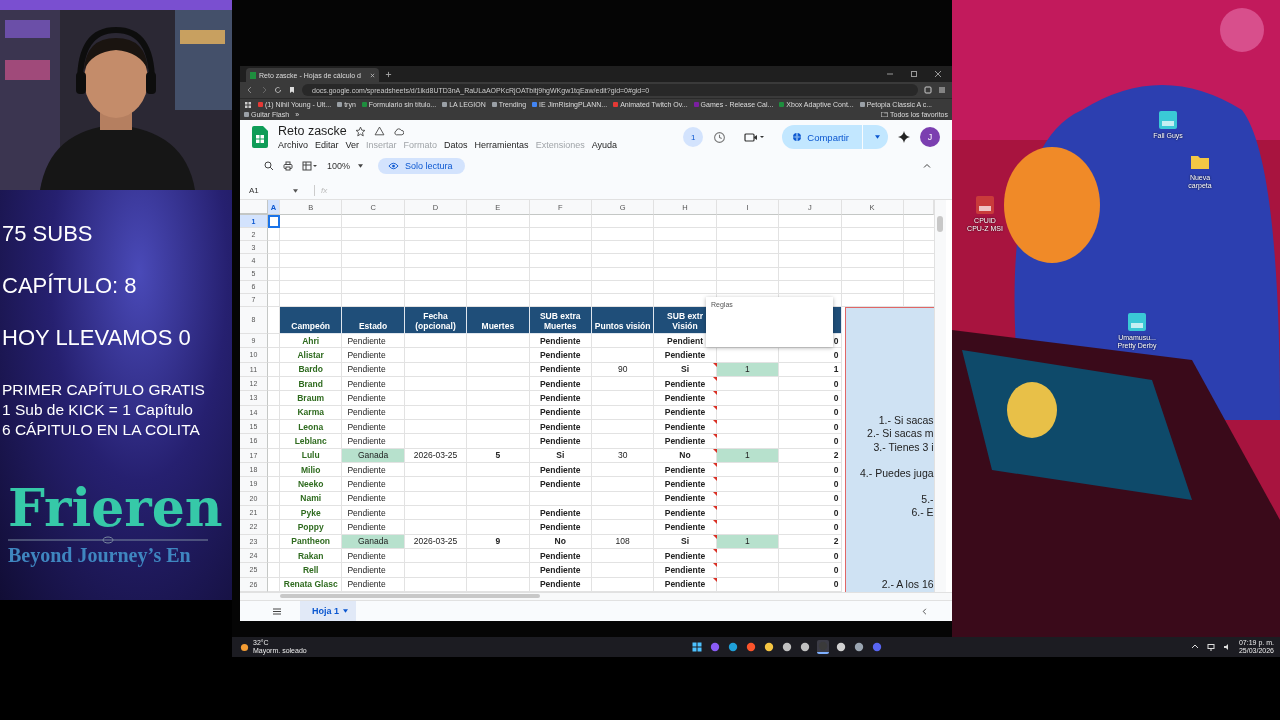 The height and width of the screenshot is (720, 1280). I want to click on minimize-icon, so click(890, 74).